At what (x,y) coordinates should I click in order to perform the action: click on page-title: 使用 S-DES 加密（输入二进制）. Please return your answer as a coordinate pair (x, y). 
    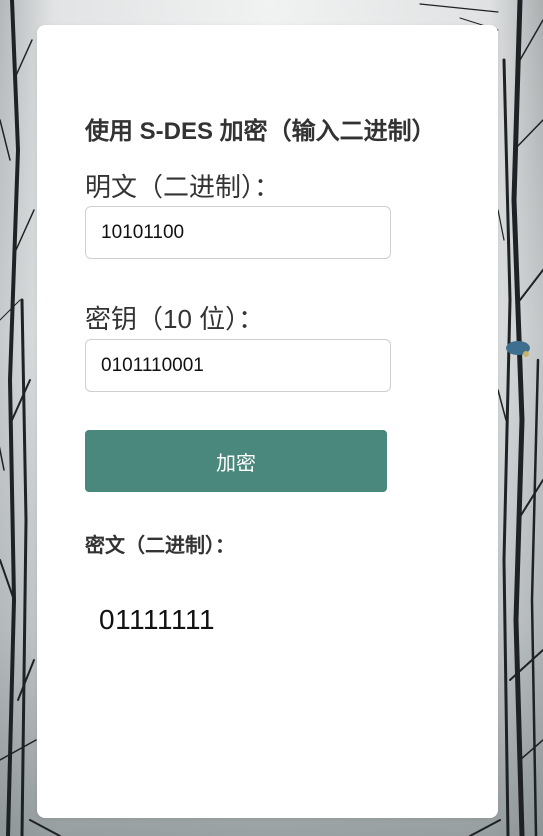
    Looking at the image, I should click on (260, 131).